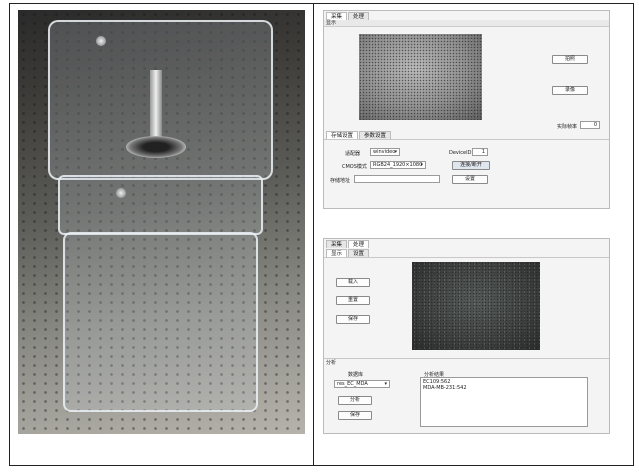 This screenshot has width=639, height=472. What do you see at coordinates (480, 152) in the screenshot?
I see `device-id-field: 1` at bounding box center [480, 152].